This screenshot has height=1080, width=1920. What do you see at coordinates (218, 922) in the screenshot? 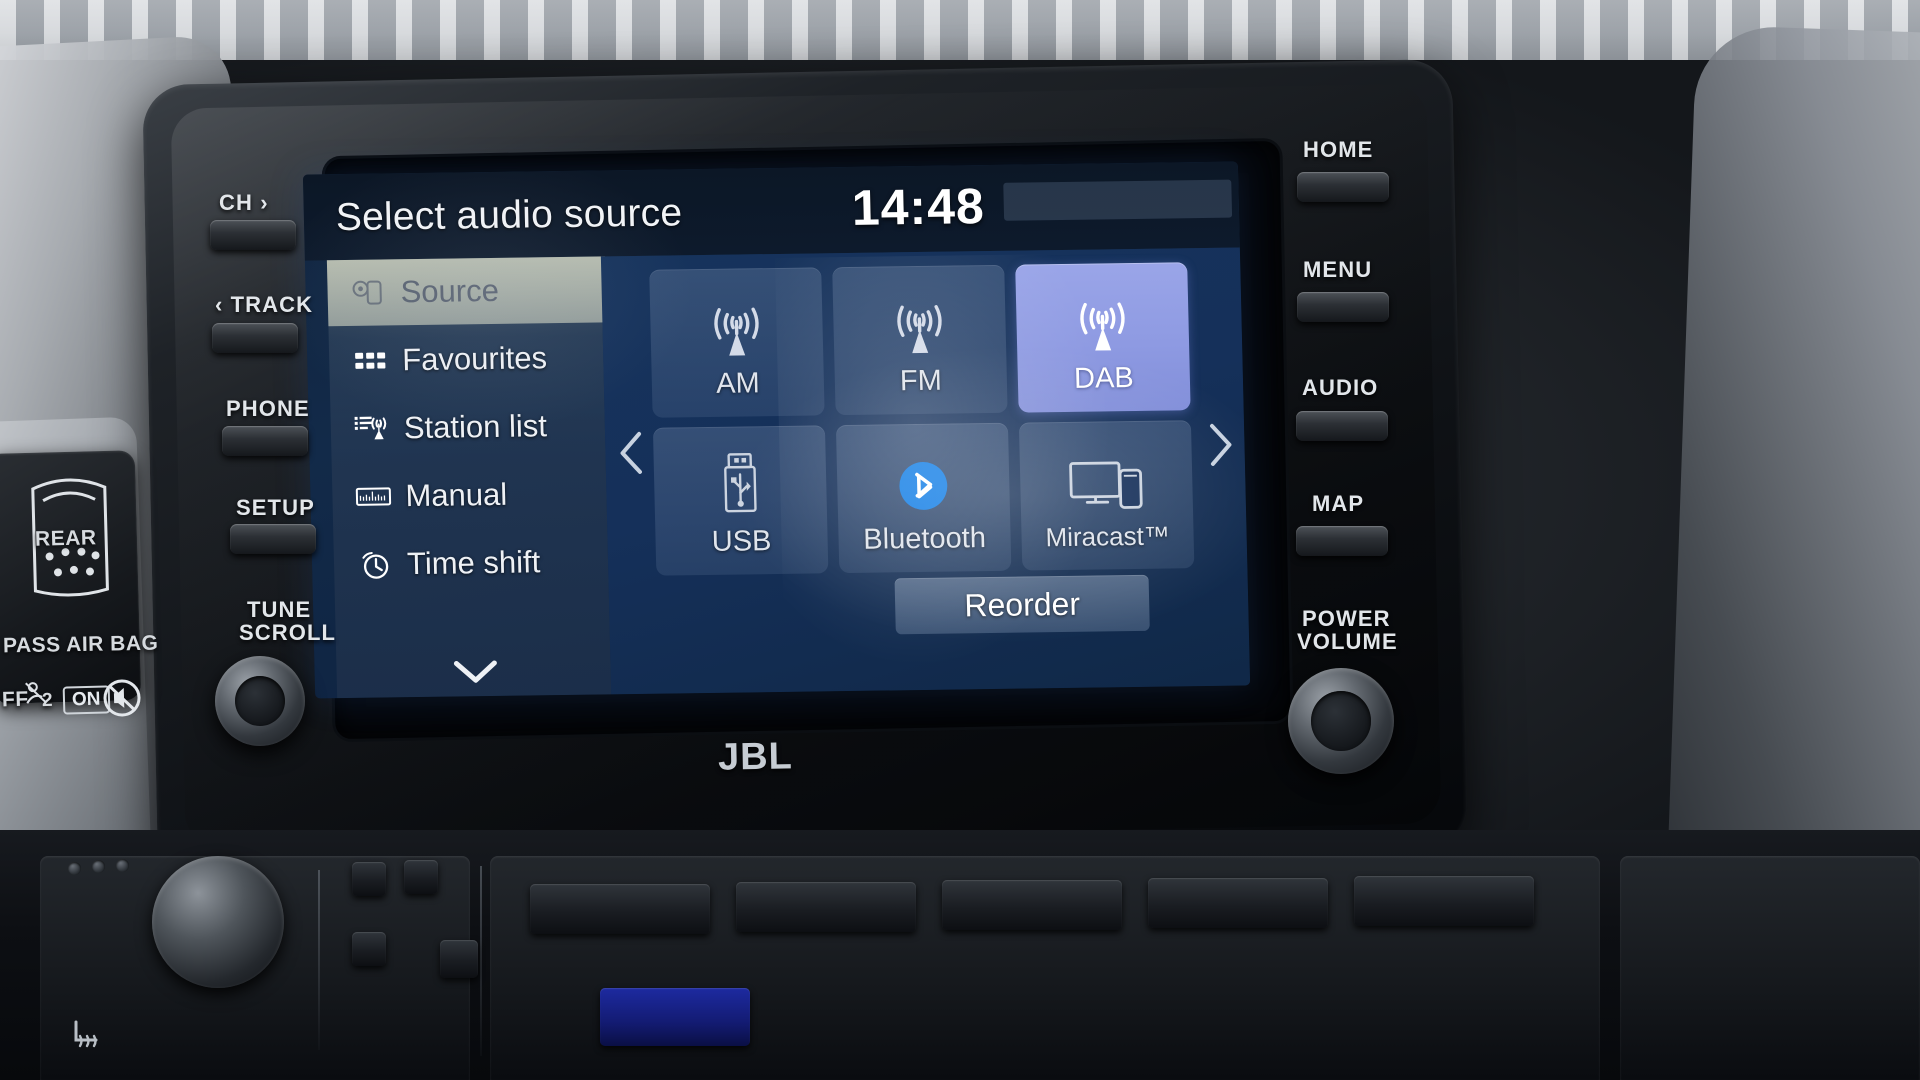
I see `climate-knob-left` at bounding box center [218, 922].